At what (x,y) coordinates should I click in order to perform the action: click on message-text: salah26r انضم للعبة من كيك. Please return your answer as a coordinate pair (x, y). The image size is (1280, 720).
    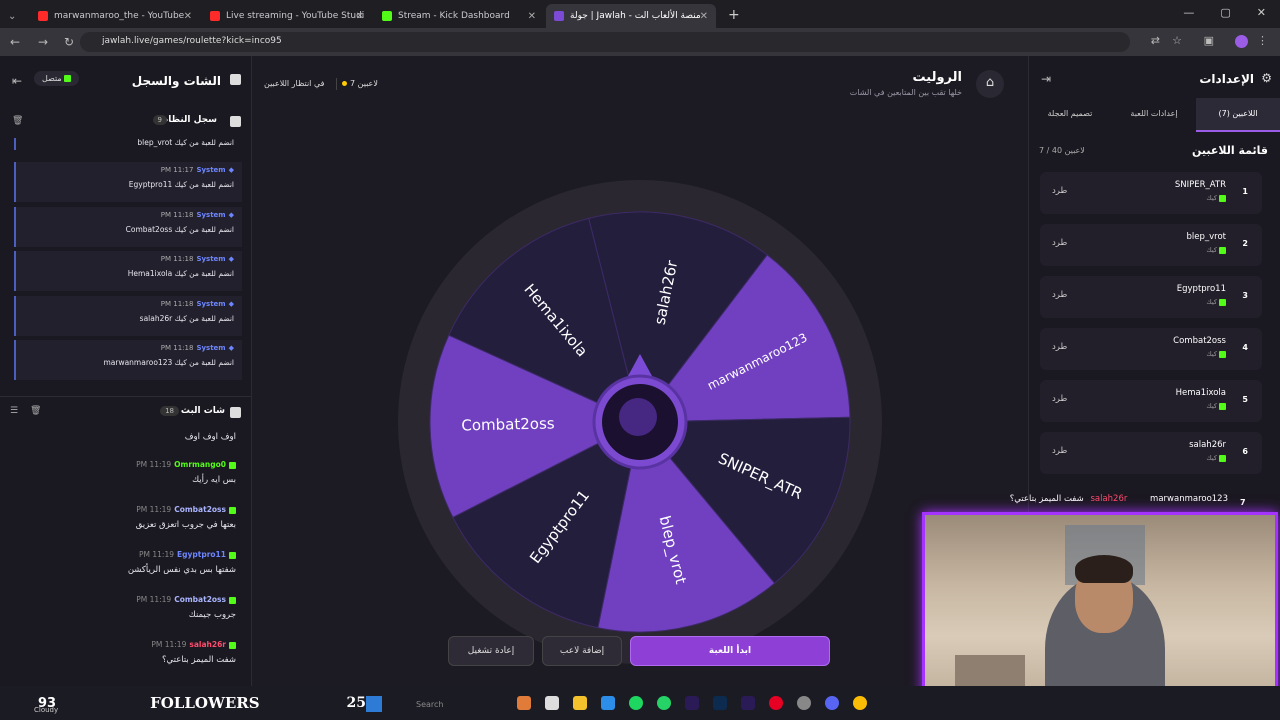
    Looking at the image, I should click on (186, 318).